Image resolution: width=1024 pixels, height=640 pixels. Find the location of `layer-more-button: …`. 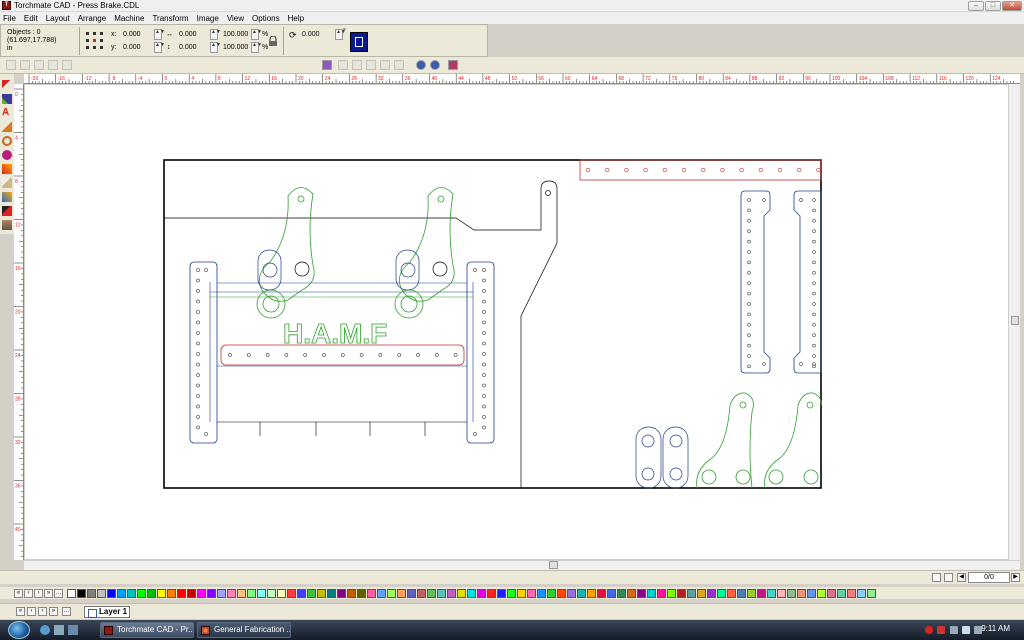

layer-more-button: … is located at coordinates (66, 611).